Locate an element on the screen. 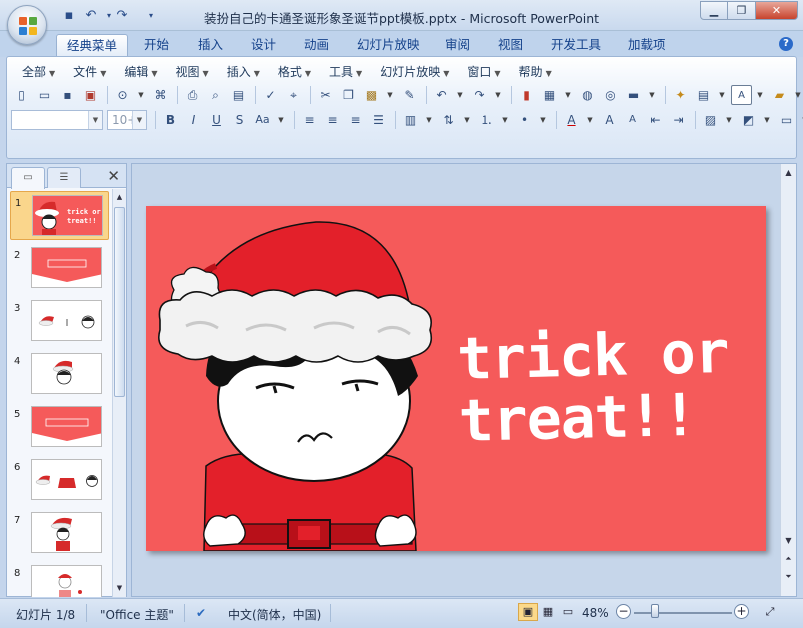 The height and width of the screenshot is (628, 803). menu-all: 全部 ▼ is located at coordinates (38, 72).